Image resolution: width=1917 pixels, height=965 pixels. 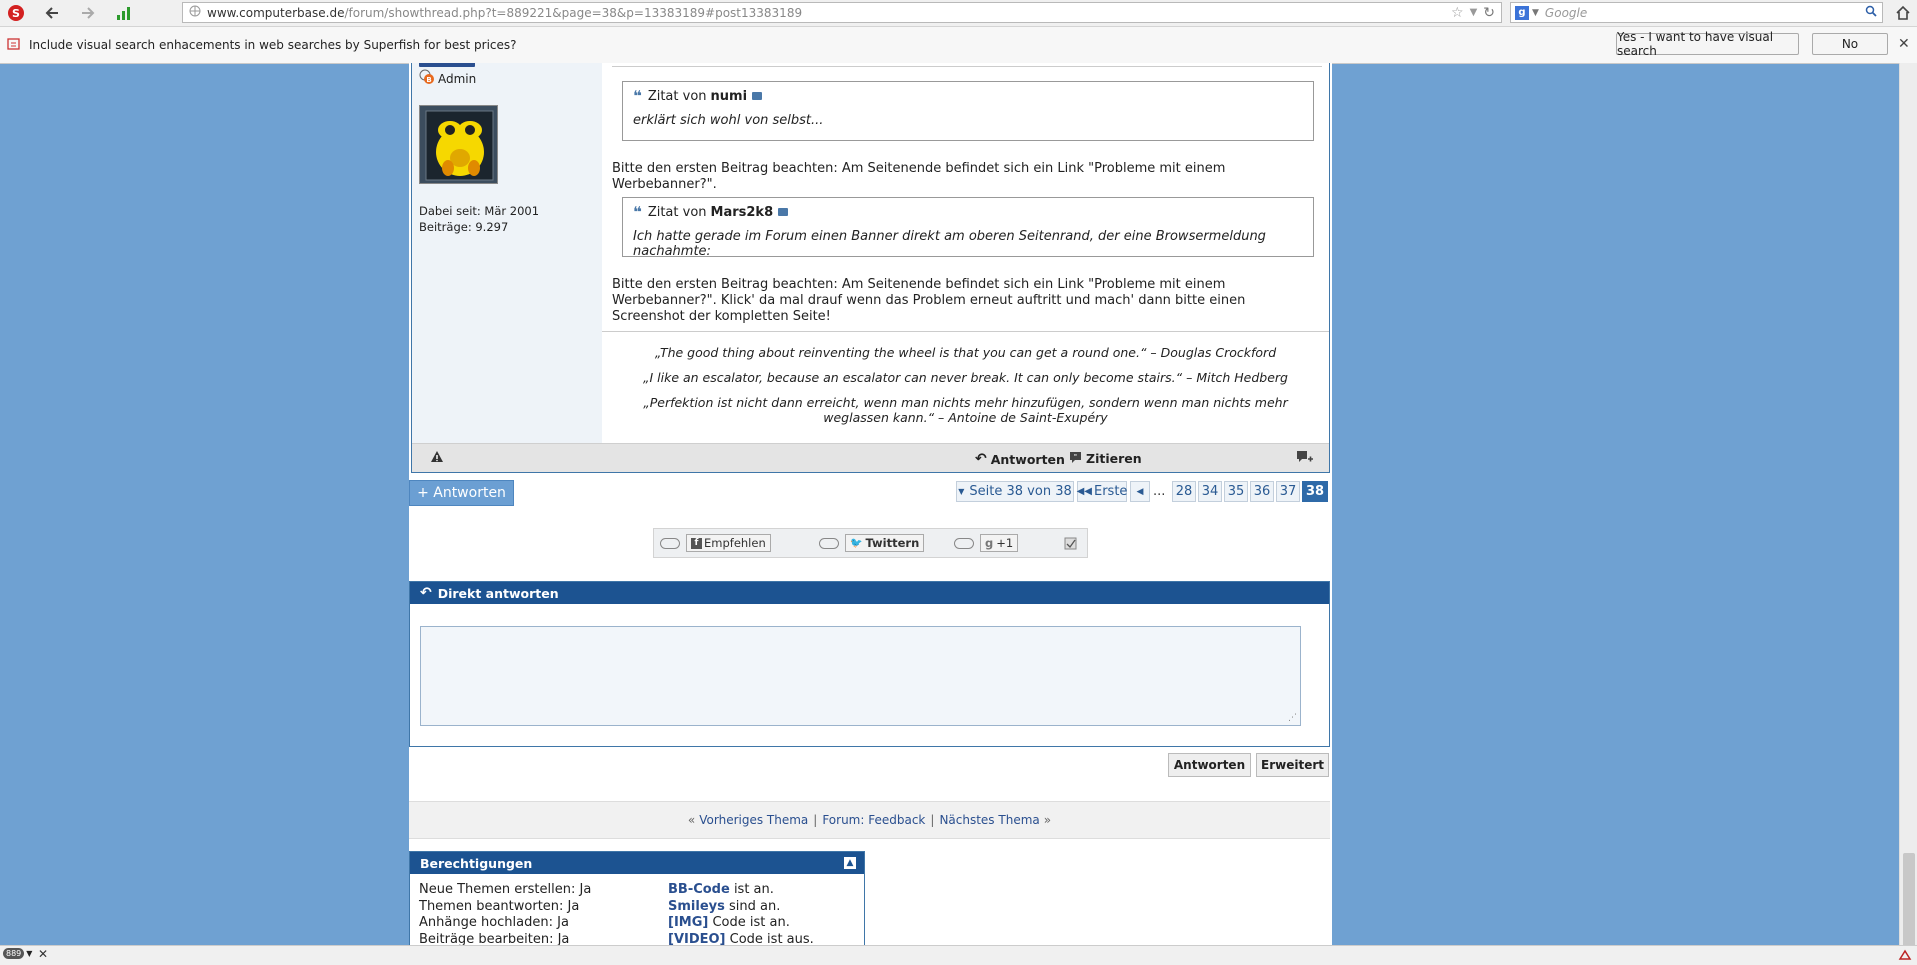 I want to click on previous-thread-link: Vorheriges Thema, so click(x=753, y=820).